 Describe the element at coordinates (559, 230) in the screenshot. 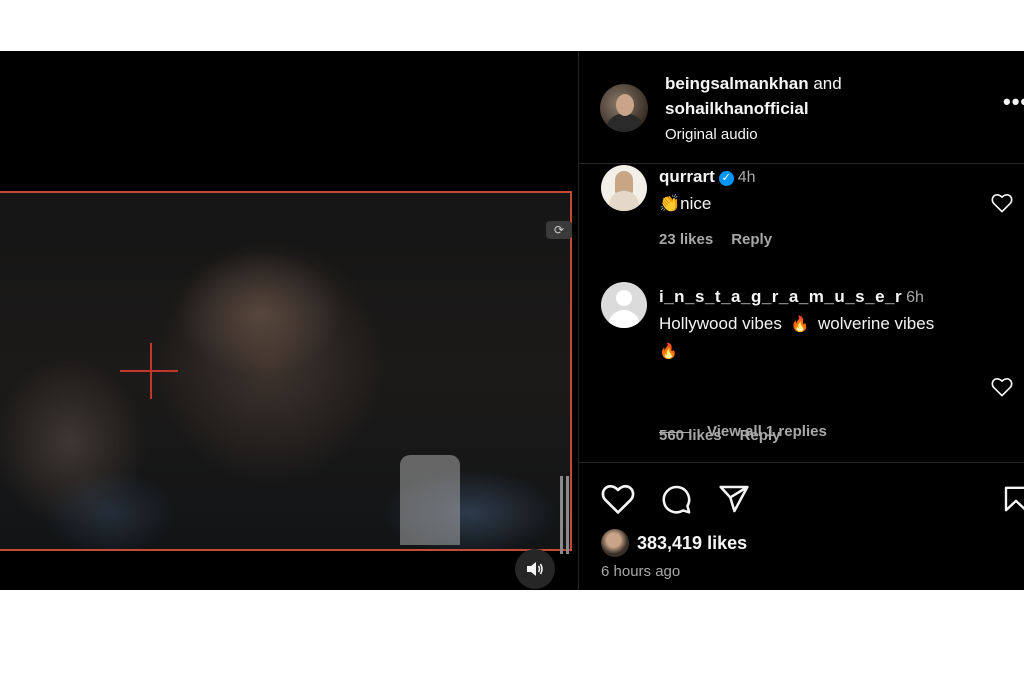

I see `rotate-icon: ⟳` at that location.